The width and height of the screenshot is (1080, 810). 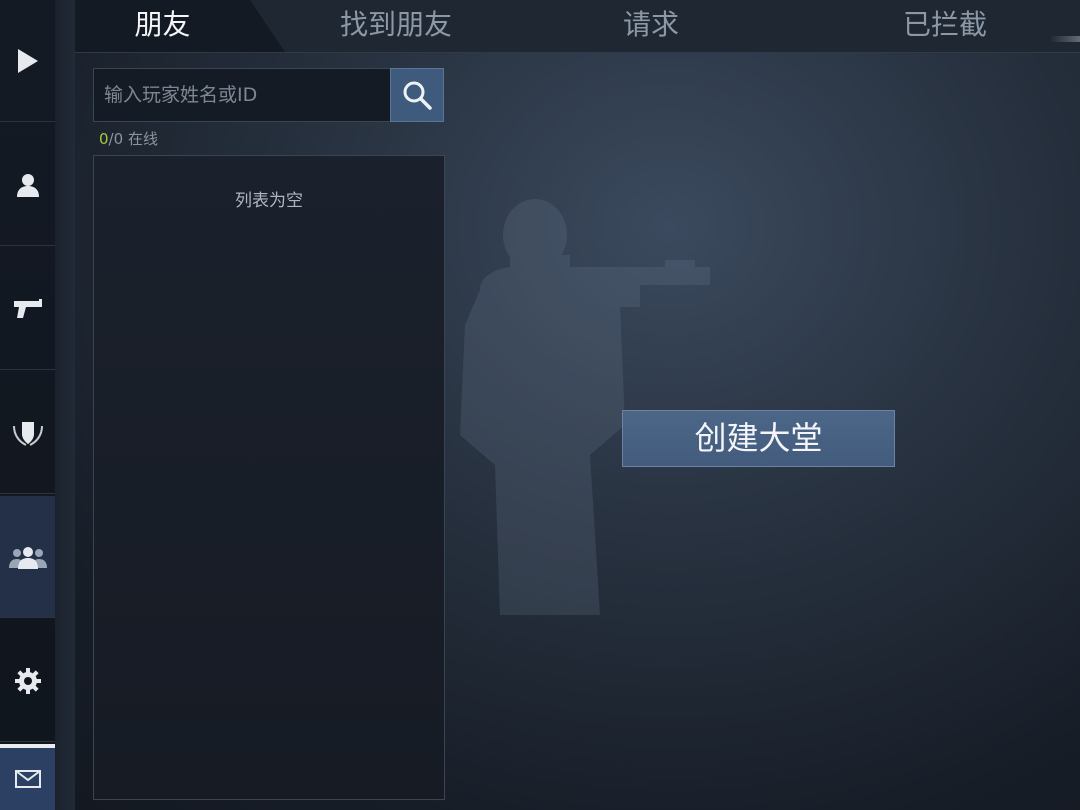 What do you see at coordinates (65, 405) in the screenshot?
I see `sidebar-divider` at bounding box center [65, 405].